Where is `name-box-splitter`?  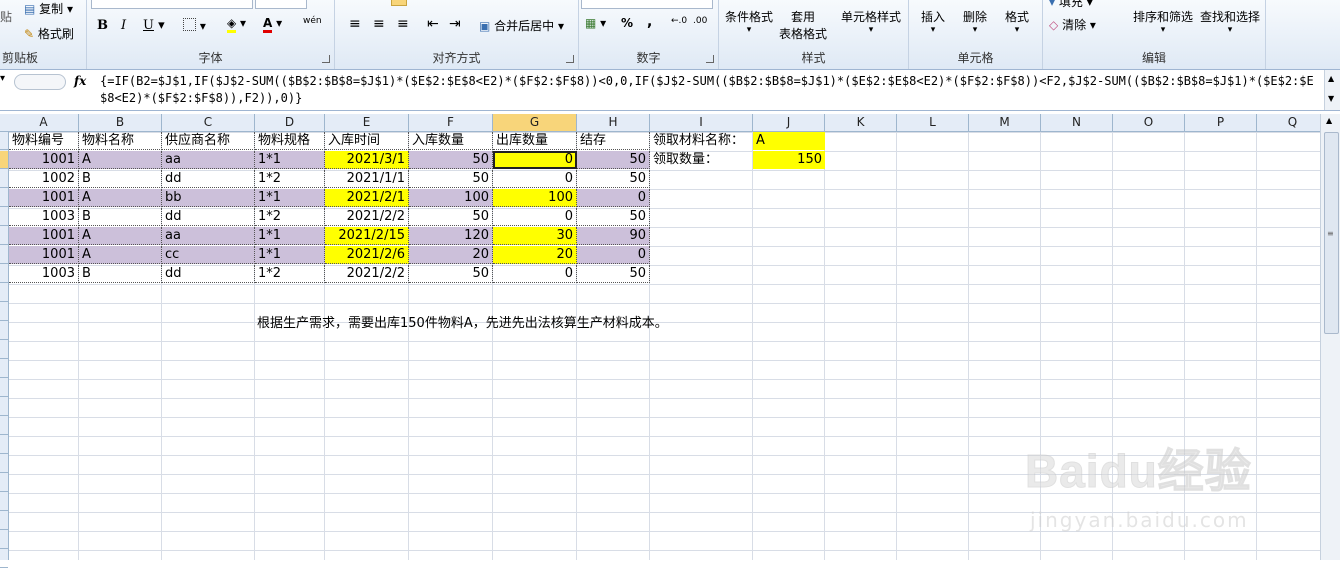 name-box-splitter is located at coordinates (40, 82).